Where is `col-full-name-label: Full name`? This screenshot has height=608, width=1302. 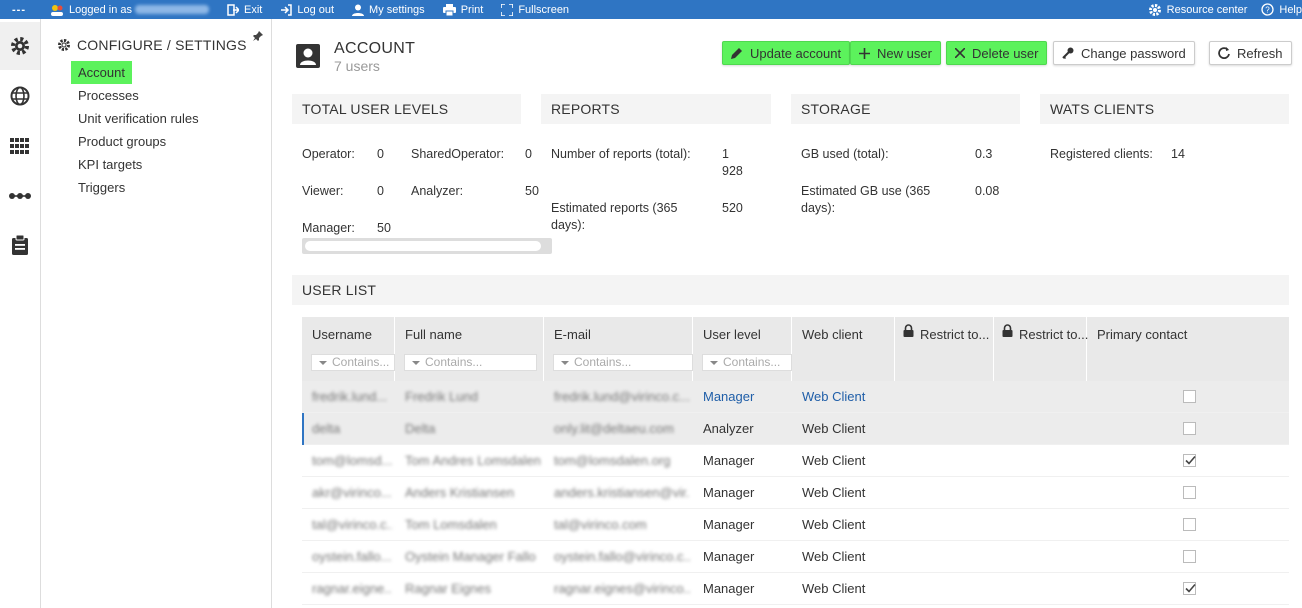 col-full-name-label: Full name is located at coordinates (434, 334).